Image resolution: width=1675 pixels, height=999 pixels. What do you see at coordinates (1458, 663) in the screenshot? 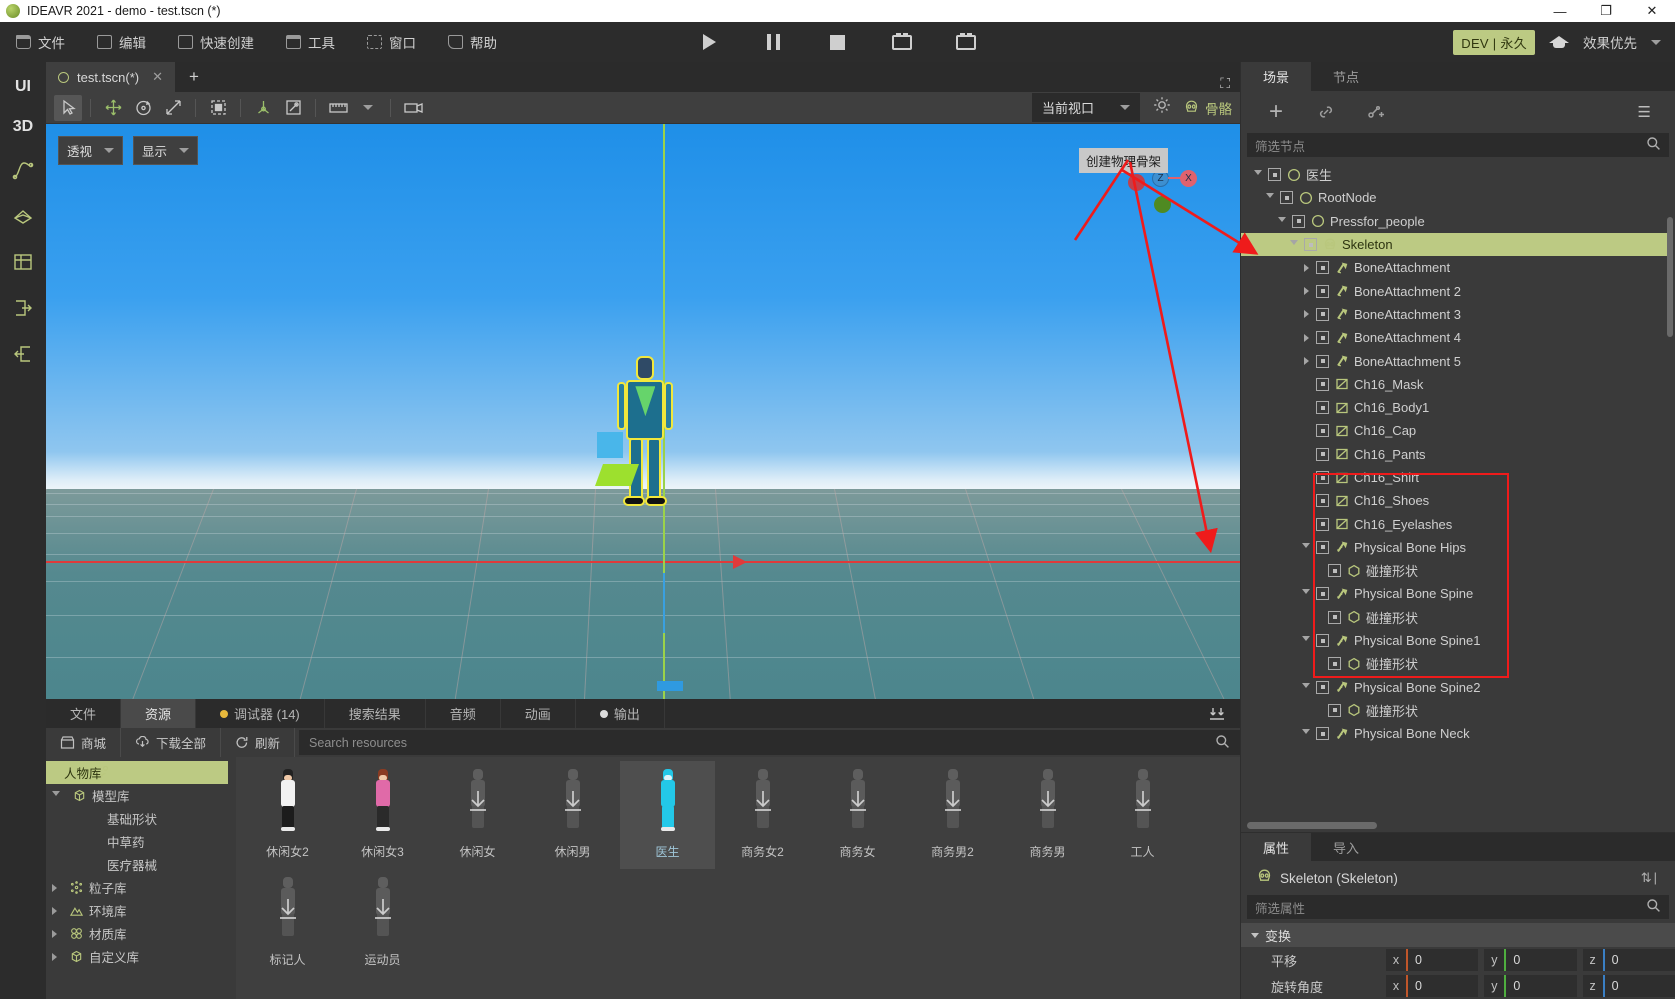
I see `tree-row-21: 碰撞形状` at bounding box center [1458, 663].